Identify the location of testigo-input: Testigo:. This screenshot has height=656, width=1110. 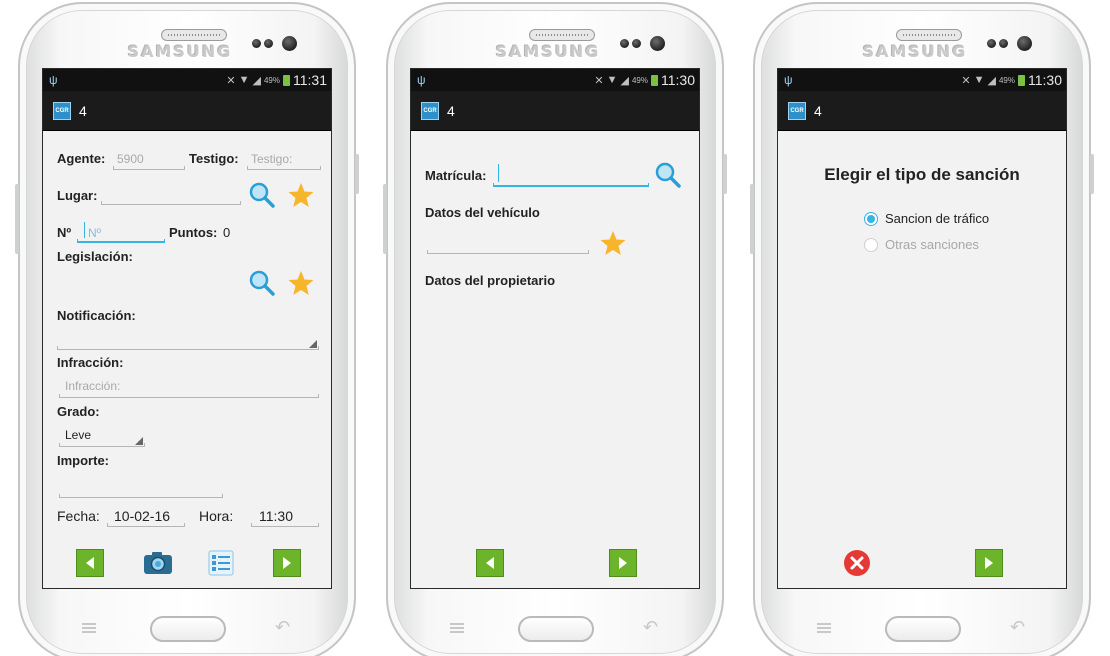
(271, 159).